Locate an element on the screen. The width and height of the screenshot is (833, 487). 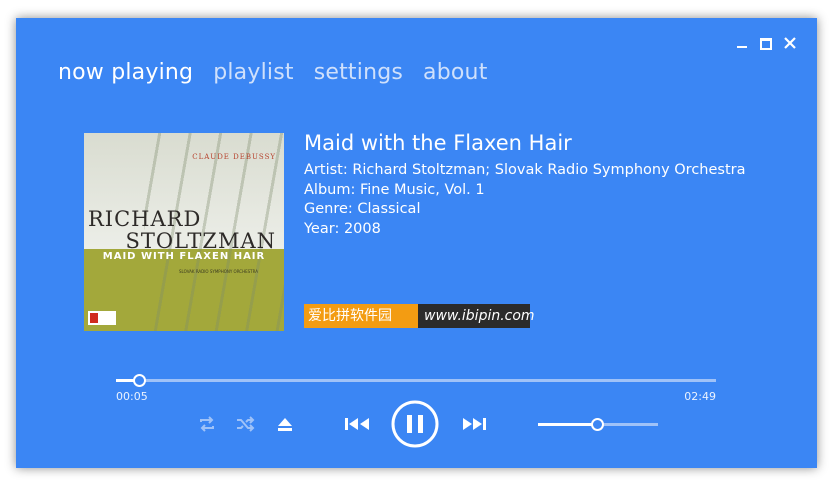
tab-settings: settings is located at coordinates (358, 72).